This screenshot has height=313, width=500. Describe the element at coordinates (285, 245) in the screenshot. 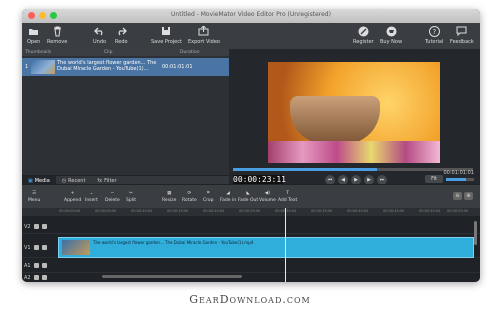

I see `timeline-playhead` at that location.